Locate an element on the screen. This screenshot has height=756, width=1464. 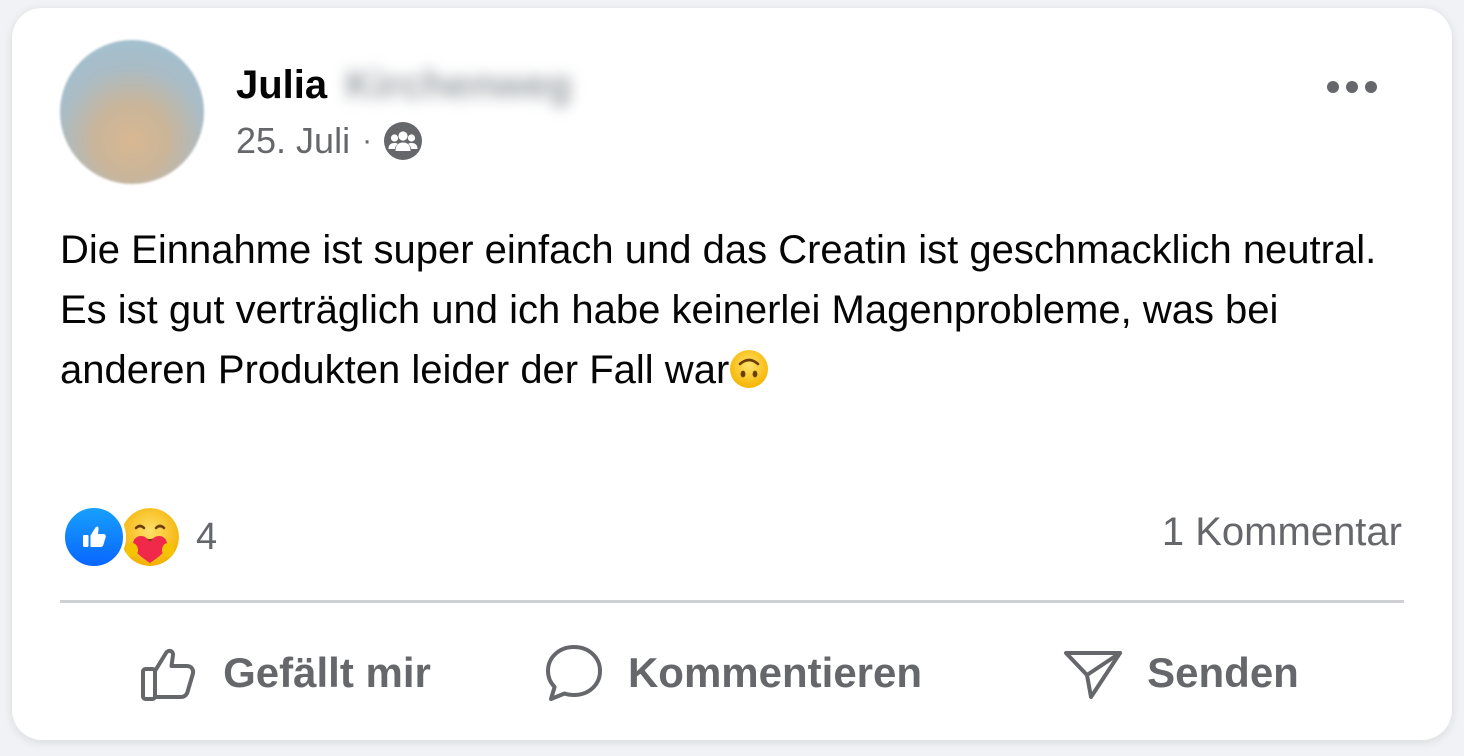
comment-button: Kommentieren is located at coordinates (732, 673).